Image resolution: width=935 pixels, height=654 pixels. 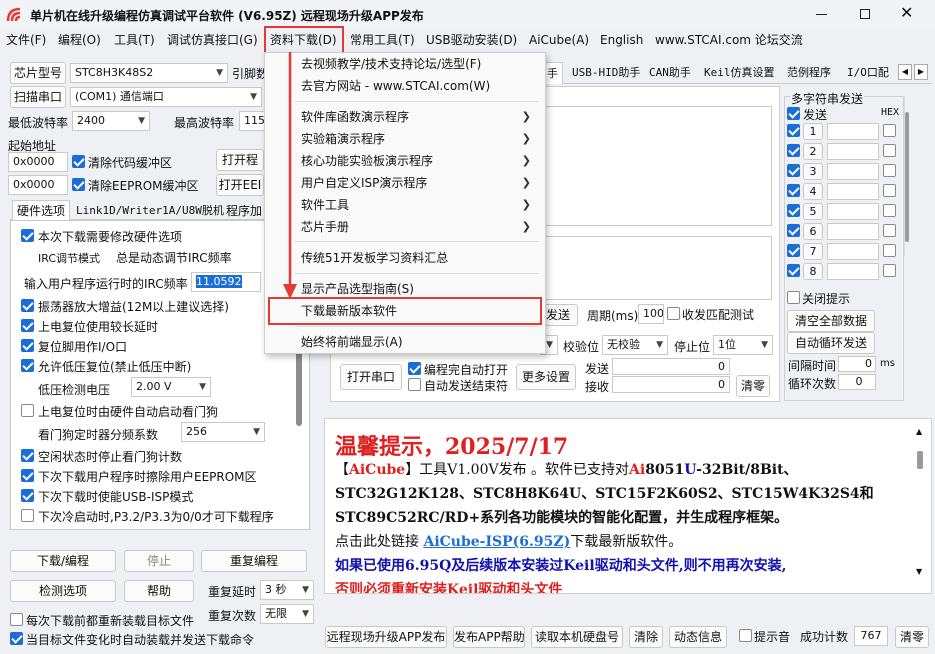 What do you see at coordinates (27, 515) in the screenshot?
I see `p32-checkbox` at bounding box center [27, 515].